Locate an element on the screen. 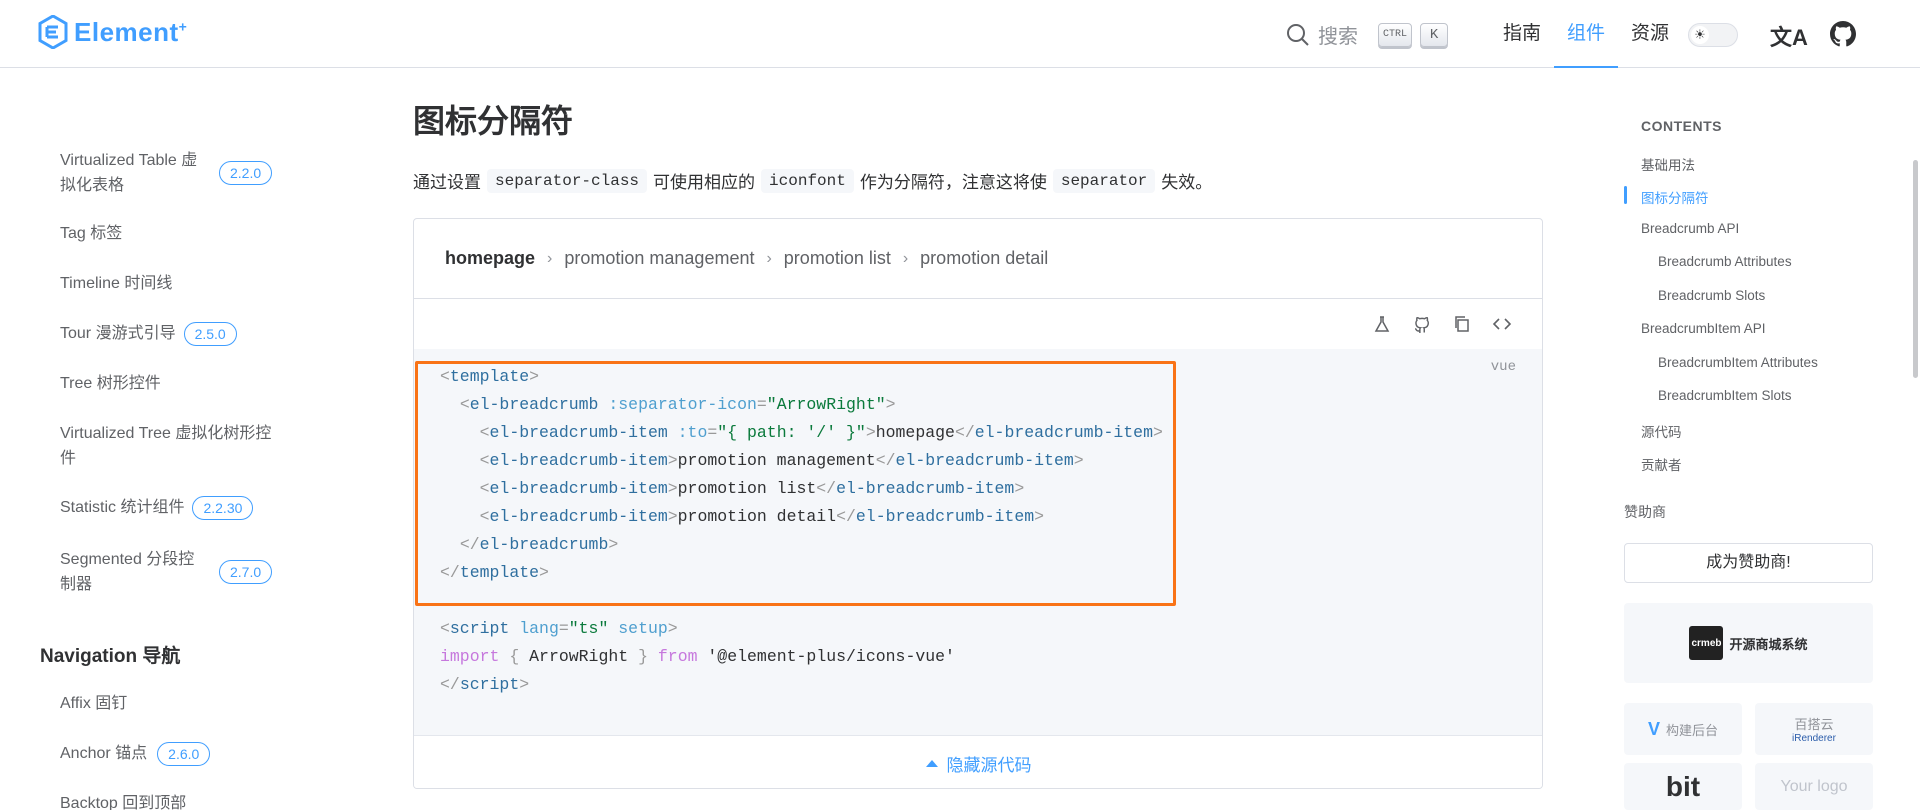  k-key-hint: K is located at coordinates (1434, 34).